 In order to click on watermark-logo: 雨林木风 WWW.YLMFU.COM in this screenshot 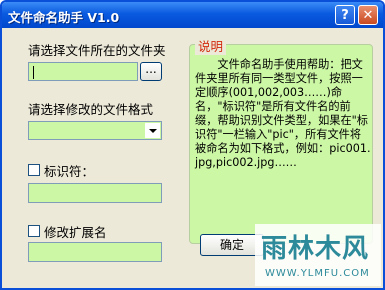, I will do `click(318, 255)`.